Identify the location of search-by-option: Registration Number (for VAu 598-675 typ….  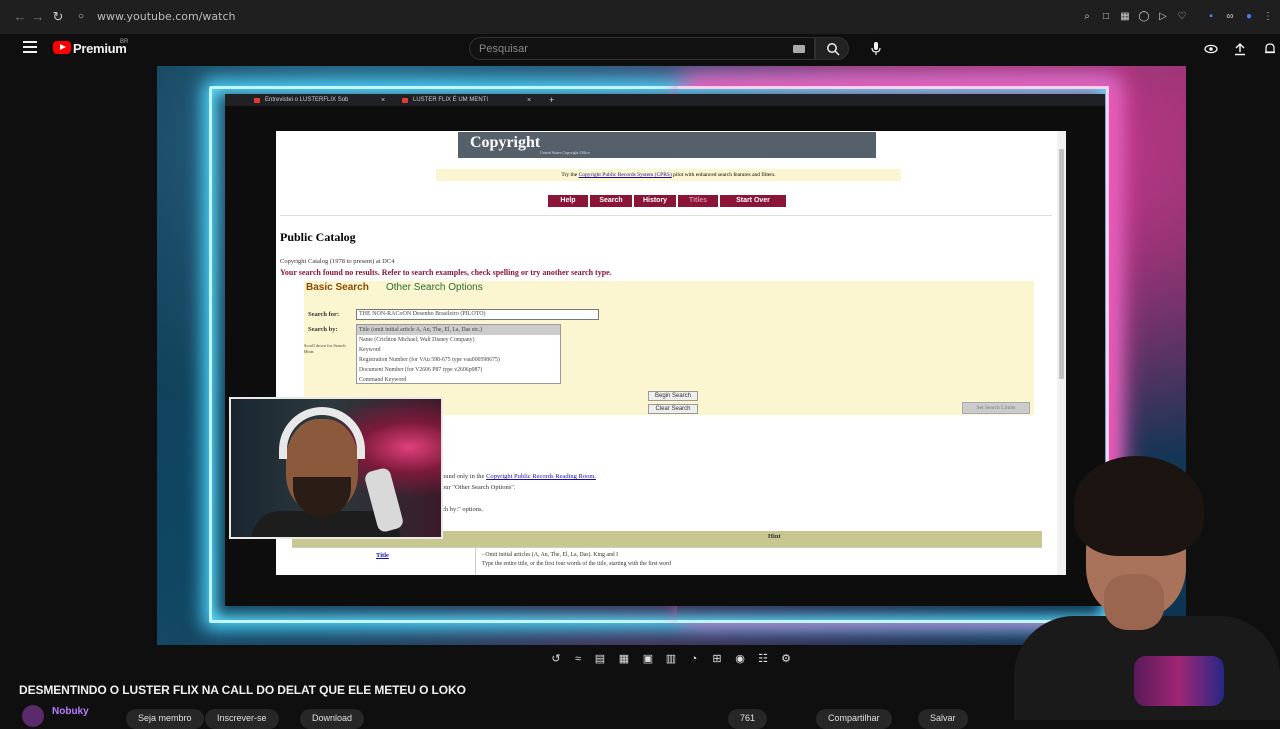
(429, 360).